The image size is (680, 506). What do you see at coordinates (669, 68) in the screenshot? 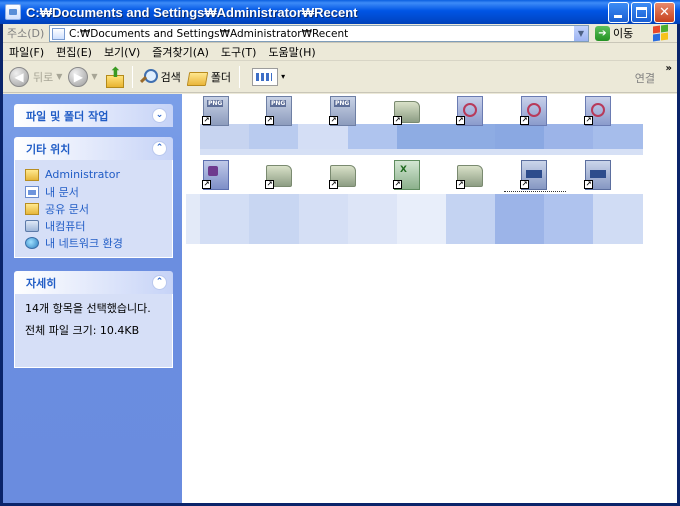
I see `chevron-right-icon: »` at bounding box center [669, 68].